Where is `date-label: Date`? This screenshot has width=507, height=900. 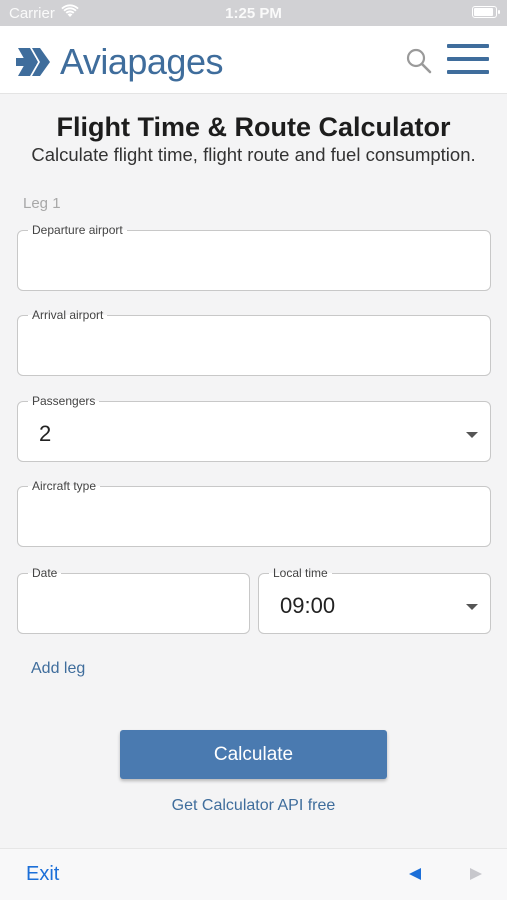
date-label: Date is located at coordinates (45, 573).